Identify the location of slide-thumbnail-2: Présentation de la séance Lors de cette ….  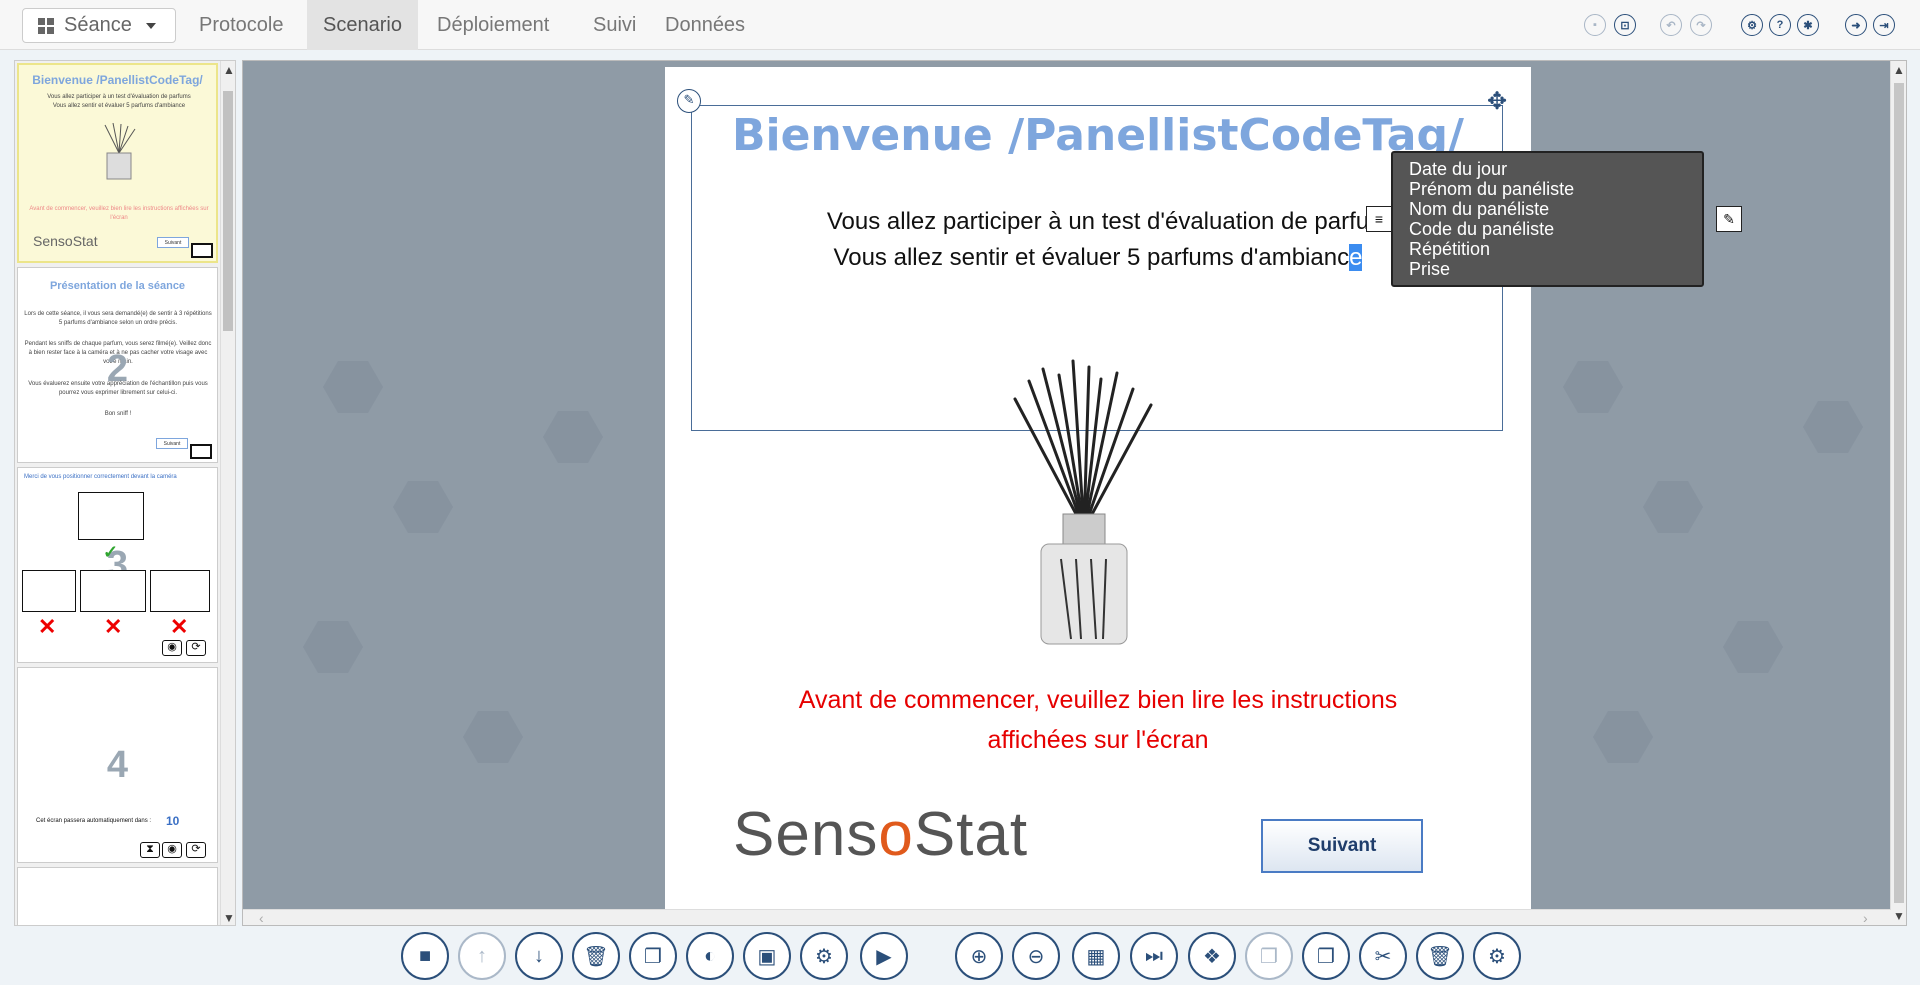
(117, 365).